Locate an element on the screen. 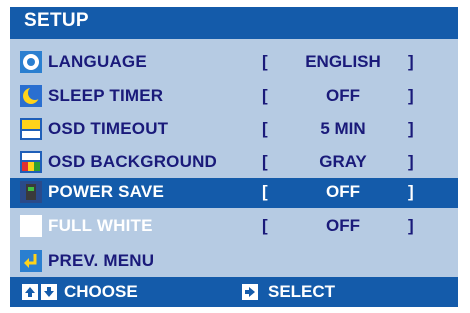  osd-timeout-icon is located at coordinates (31, 129).